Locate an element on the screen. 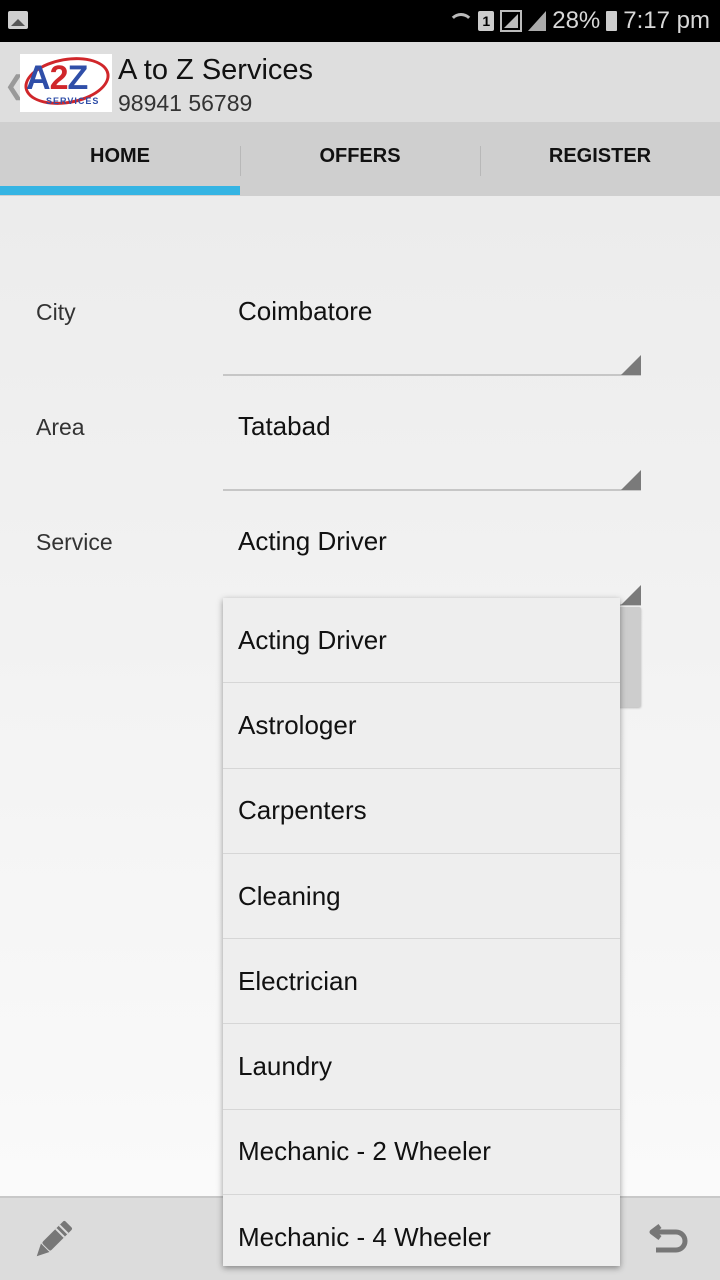 Image resolution: width=720 pixels, height=1280 pixels. tab-bar: HOME OFFERS REGISTER is located at coordinates (360, 159).